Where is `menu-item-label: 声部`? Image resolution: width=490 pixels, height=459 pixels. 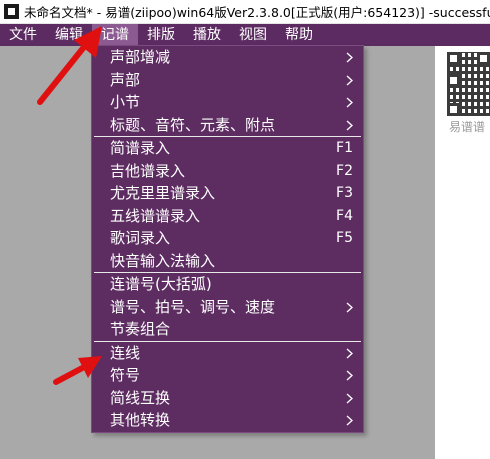 menu-item-label: 声部 is located at coordinates (125, 79).